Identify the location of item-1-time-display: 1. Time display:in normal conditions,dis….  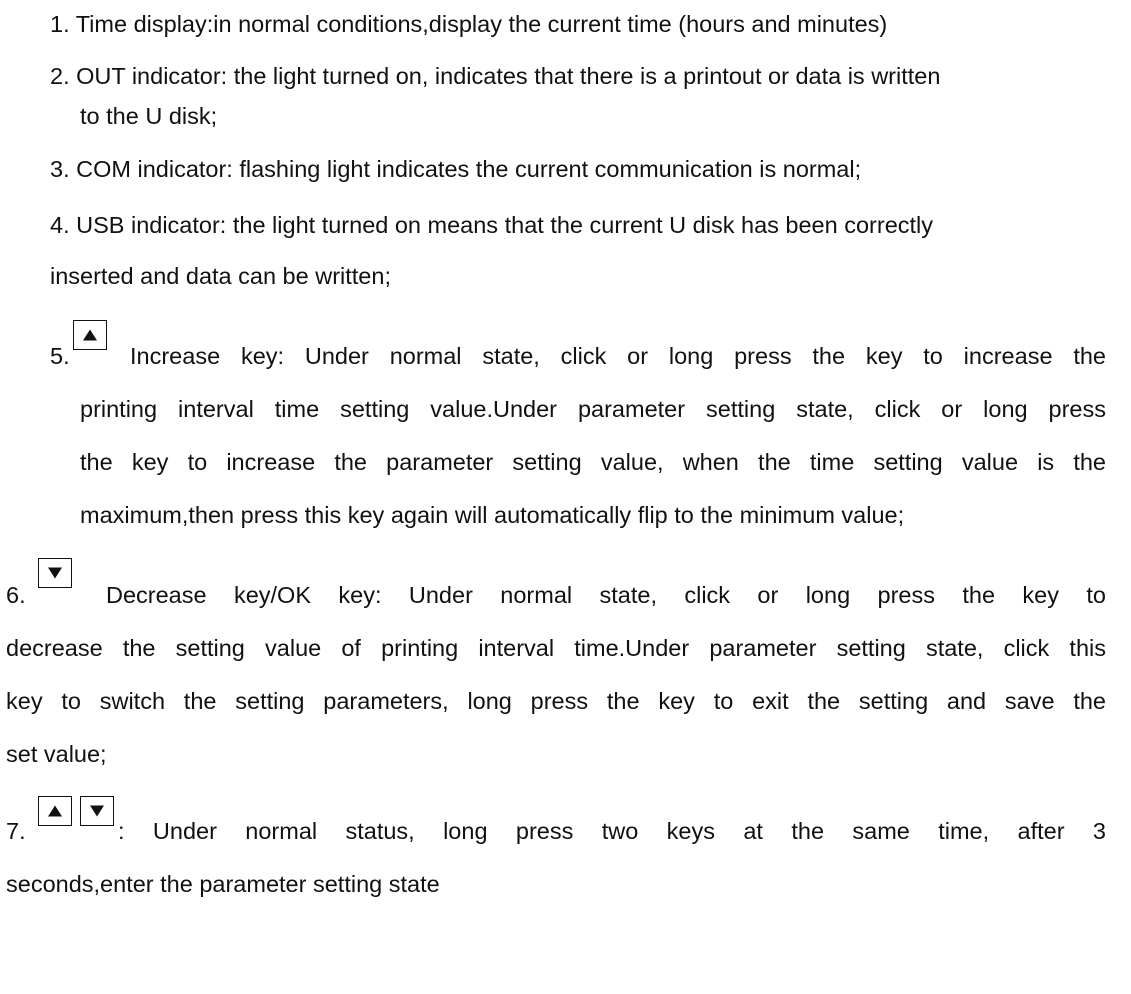
(469, 24).